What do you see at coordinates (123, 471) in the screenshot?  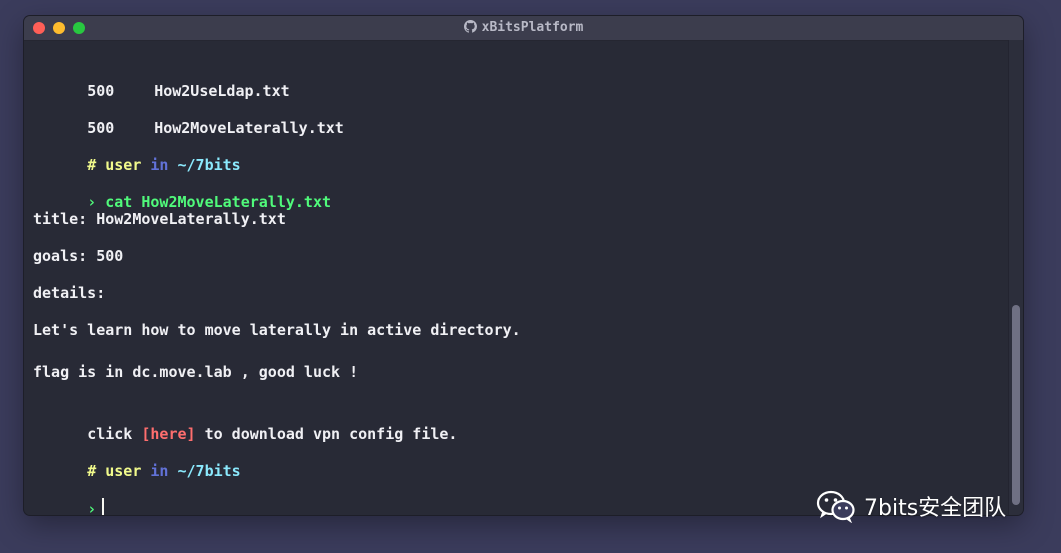 I see `prompt-user: user` at bounding box center [123, 471].